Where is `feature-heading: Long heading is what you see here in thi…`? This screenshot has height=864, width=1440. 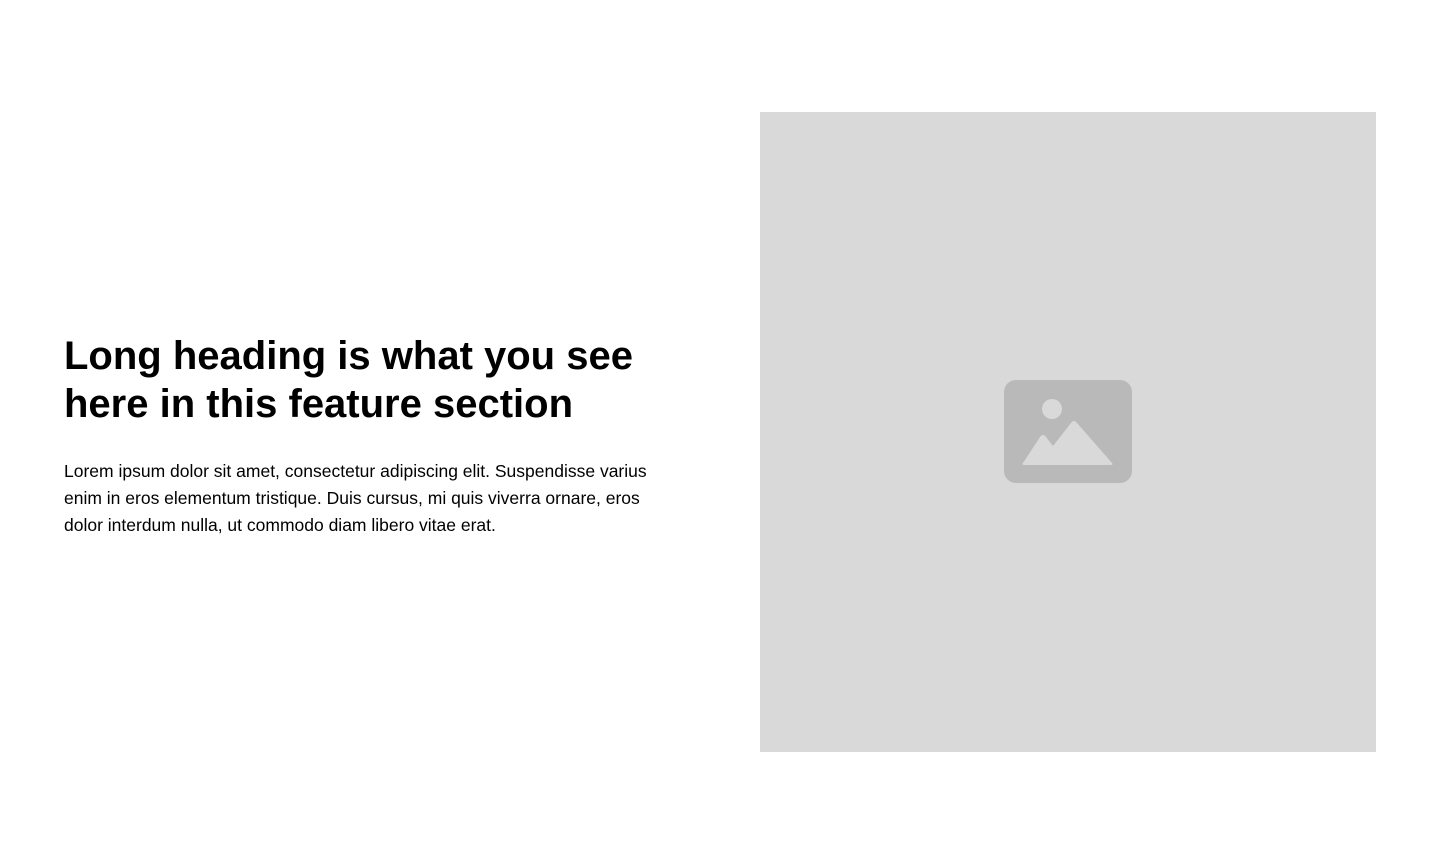
feature-heading: Long heading is what you see here in thi… is located at coordinates (348, 380).